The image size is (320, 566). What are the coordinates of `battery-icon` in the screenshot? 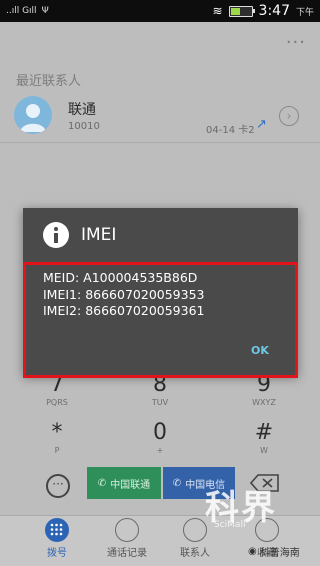 It's located at (241, 11).